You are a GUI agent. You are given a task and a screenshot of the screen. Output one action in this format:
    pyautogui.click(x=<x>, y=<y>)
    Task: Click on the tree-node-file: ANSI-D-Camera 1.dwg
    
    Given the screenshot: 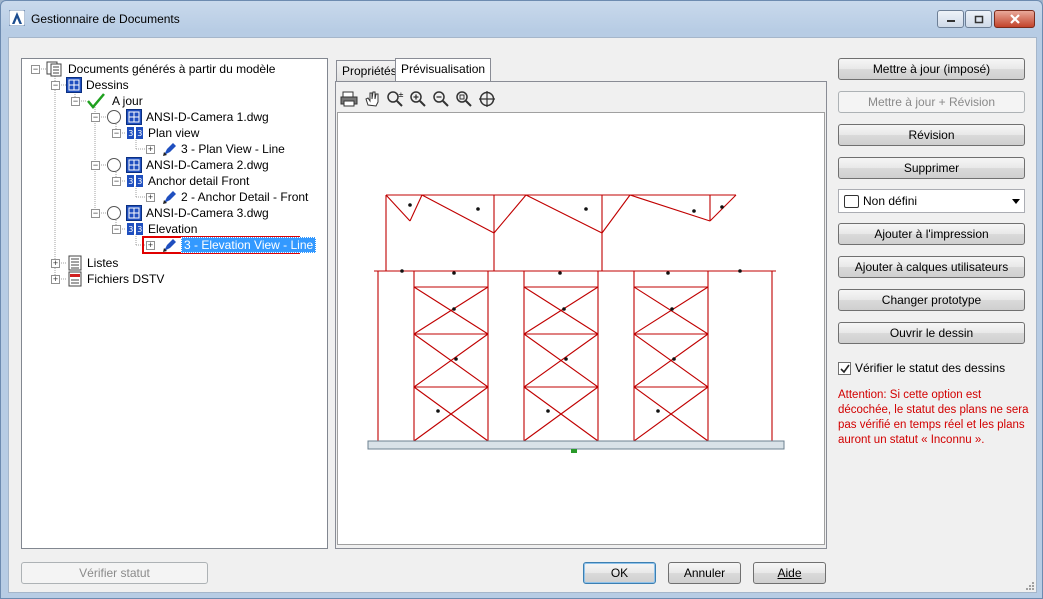 What is the action you would take?
    pyautogui.click(x=187, y=117)
    